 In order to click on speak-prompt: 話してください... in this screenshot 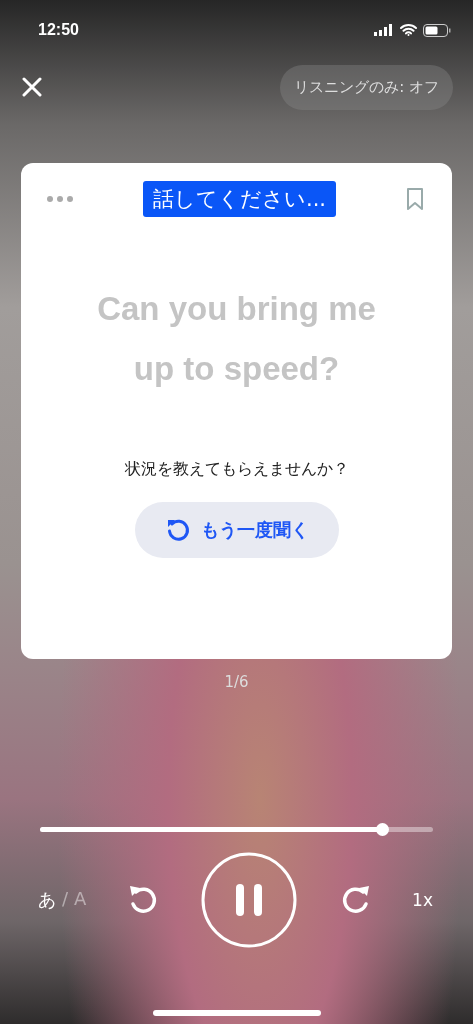, I will do `click(239, 199)`.